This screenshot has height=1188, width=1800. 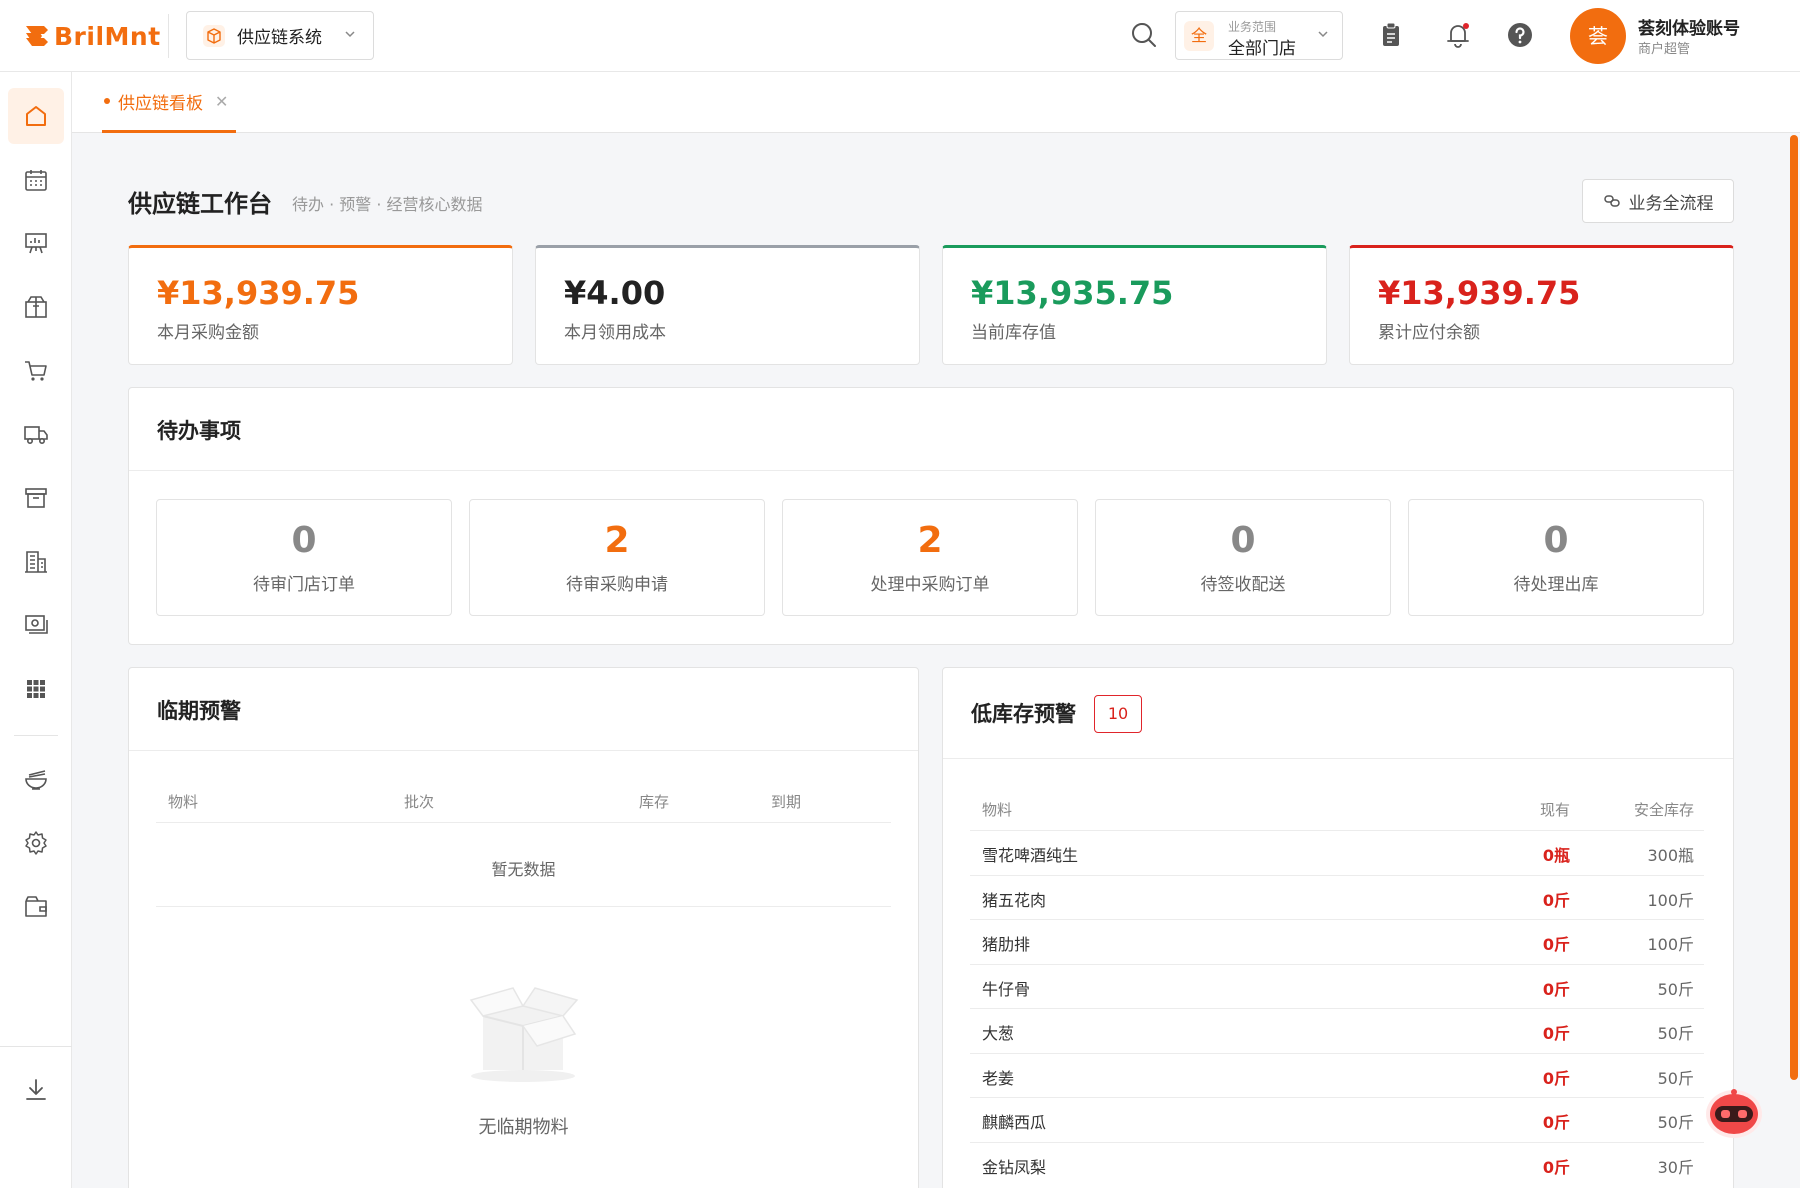 I want to click on todo-panel-header: 待办事项, so click(x=931, y=429).